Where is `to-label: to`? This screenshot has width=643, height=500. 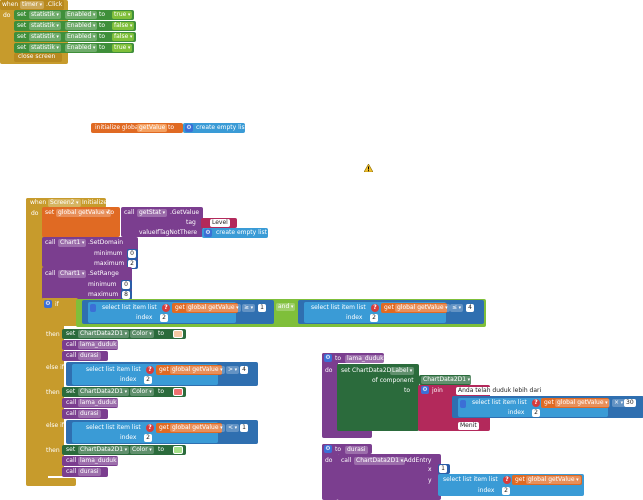
to-label: to is located at coordinates (338, 449).